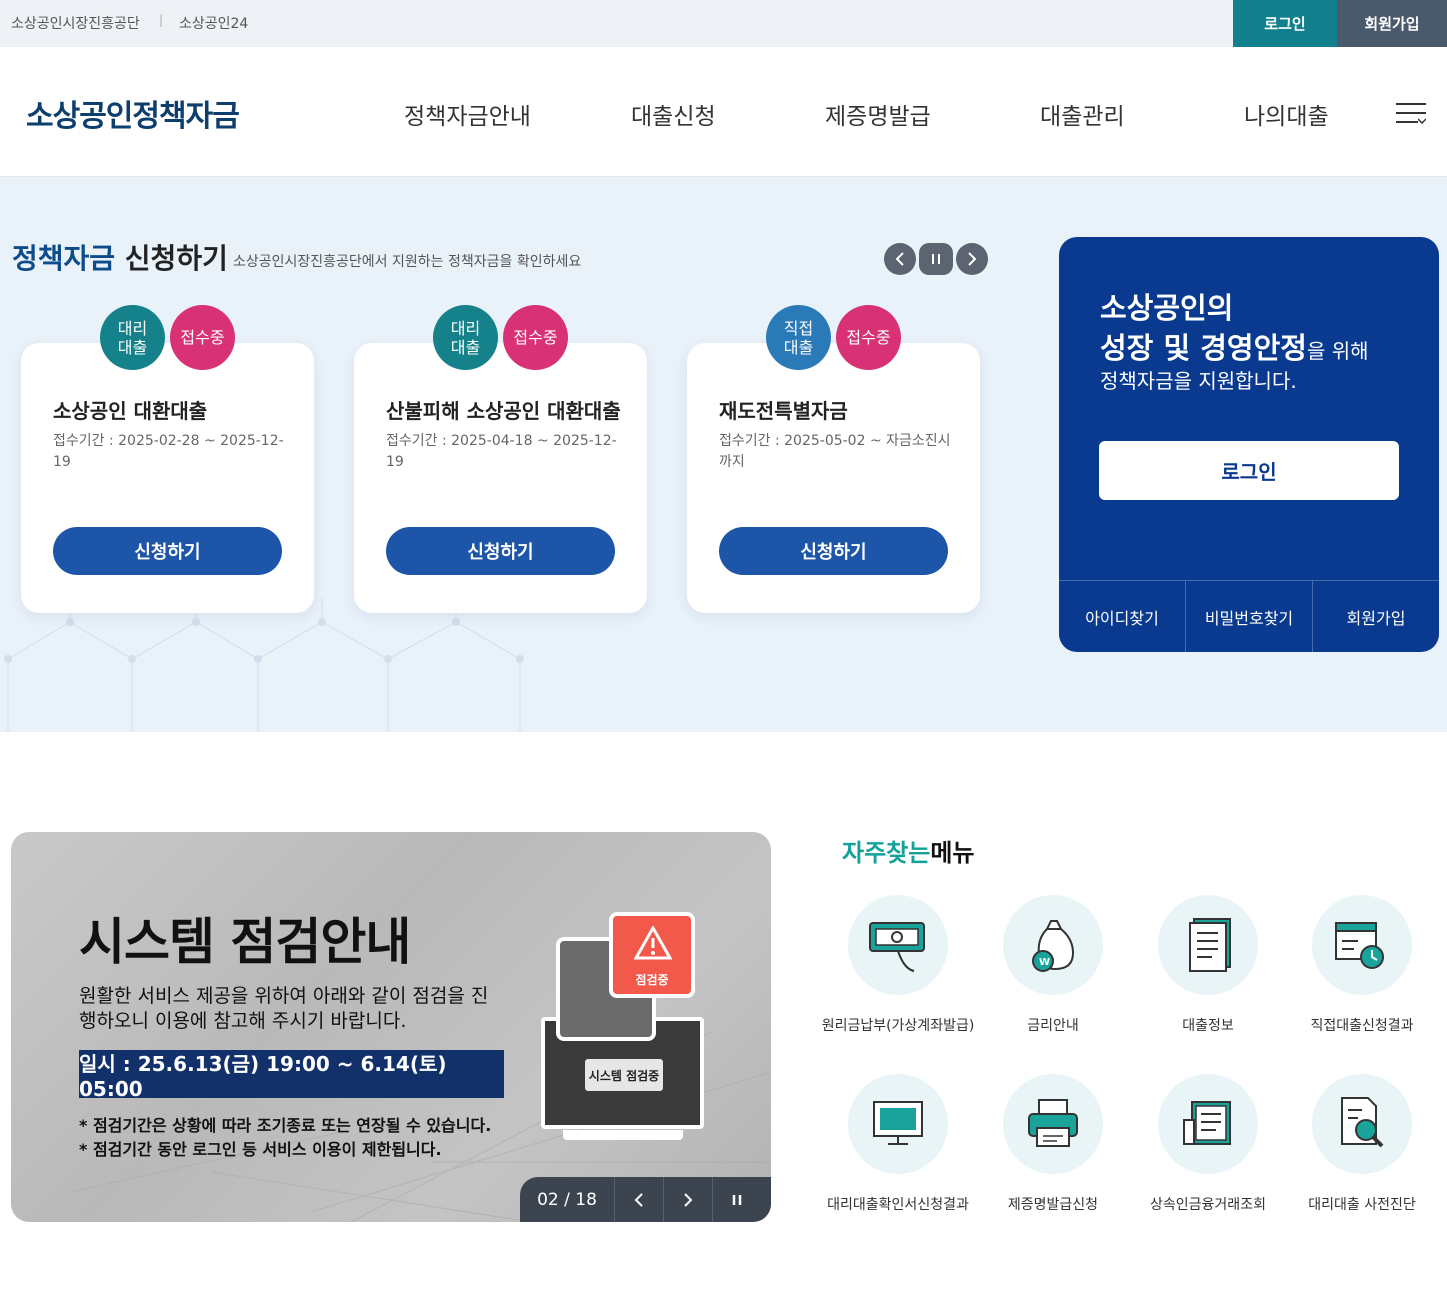 This screenshot has height=1297, width=1447. Describe the element at coordinates (653, 943) in the screenshot. I see `warning-icon` at that location.